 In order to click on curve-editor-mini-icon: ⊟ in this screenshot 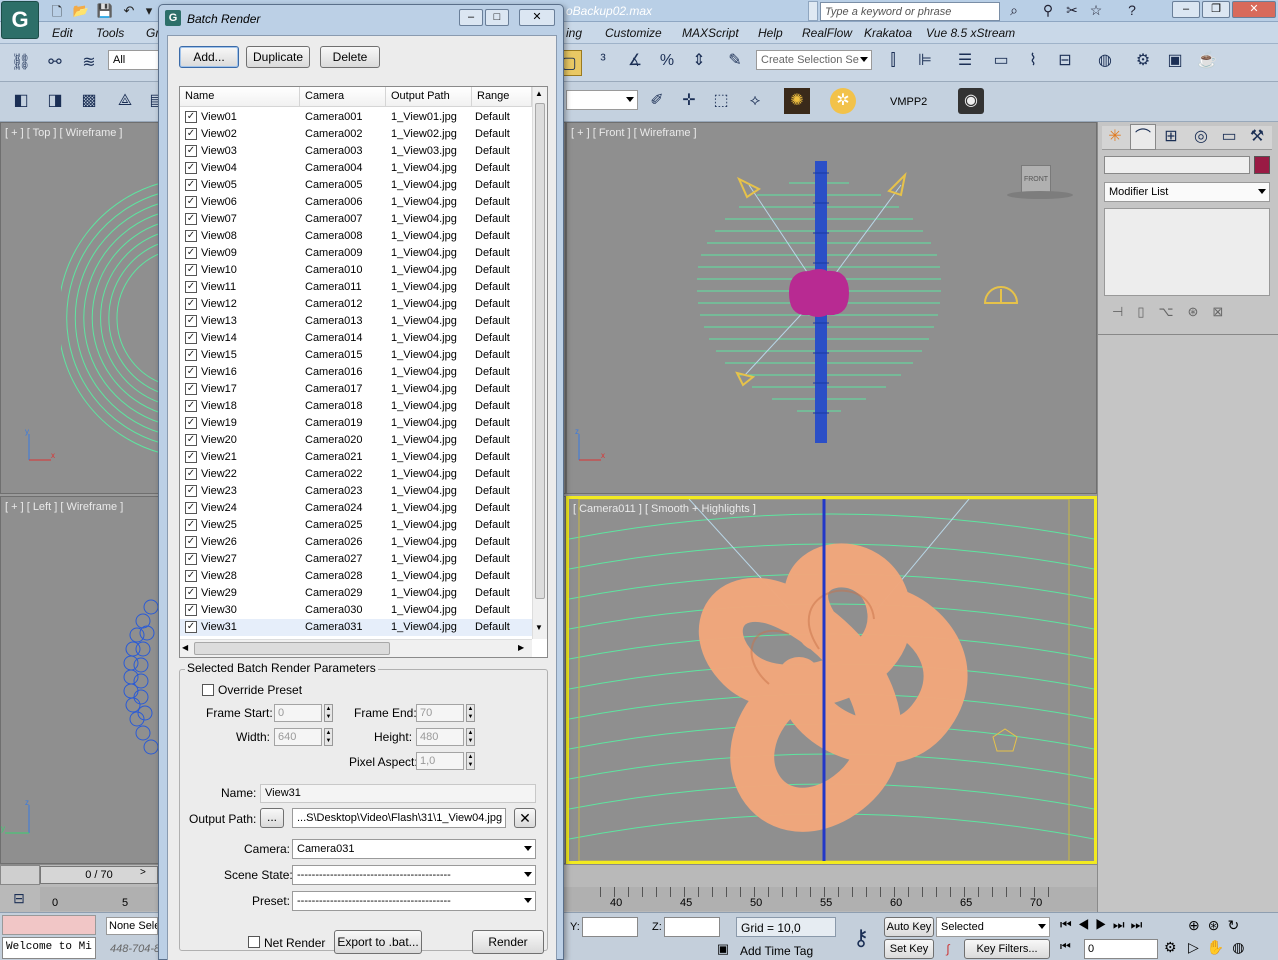, I will do `click(19, 898)`.